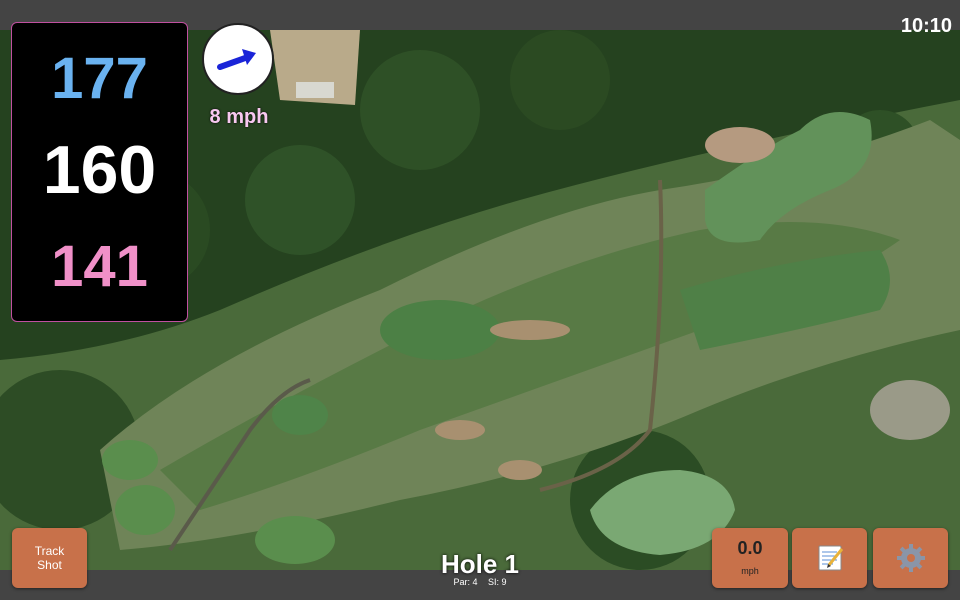 The height and width of the screenshot is (600, 960). Describe the element at coordinates (99, 78) in the screenshot. I see `back-distance: 177` at that location.